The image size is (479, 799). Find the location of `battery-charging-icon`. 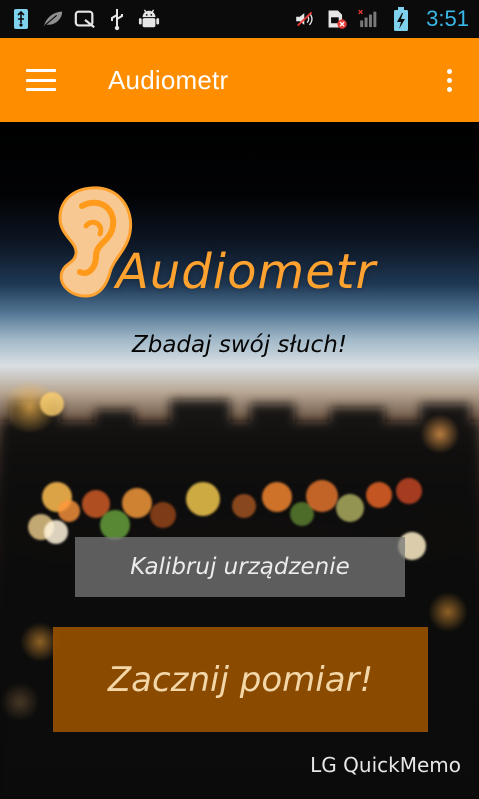

battery-charging-icon is located at coordinates (401, 19).